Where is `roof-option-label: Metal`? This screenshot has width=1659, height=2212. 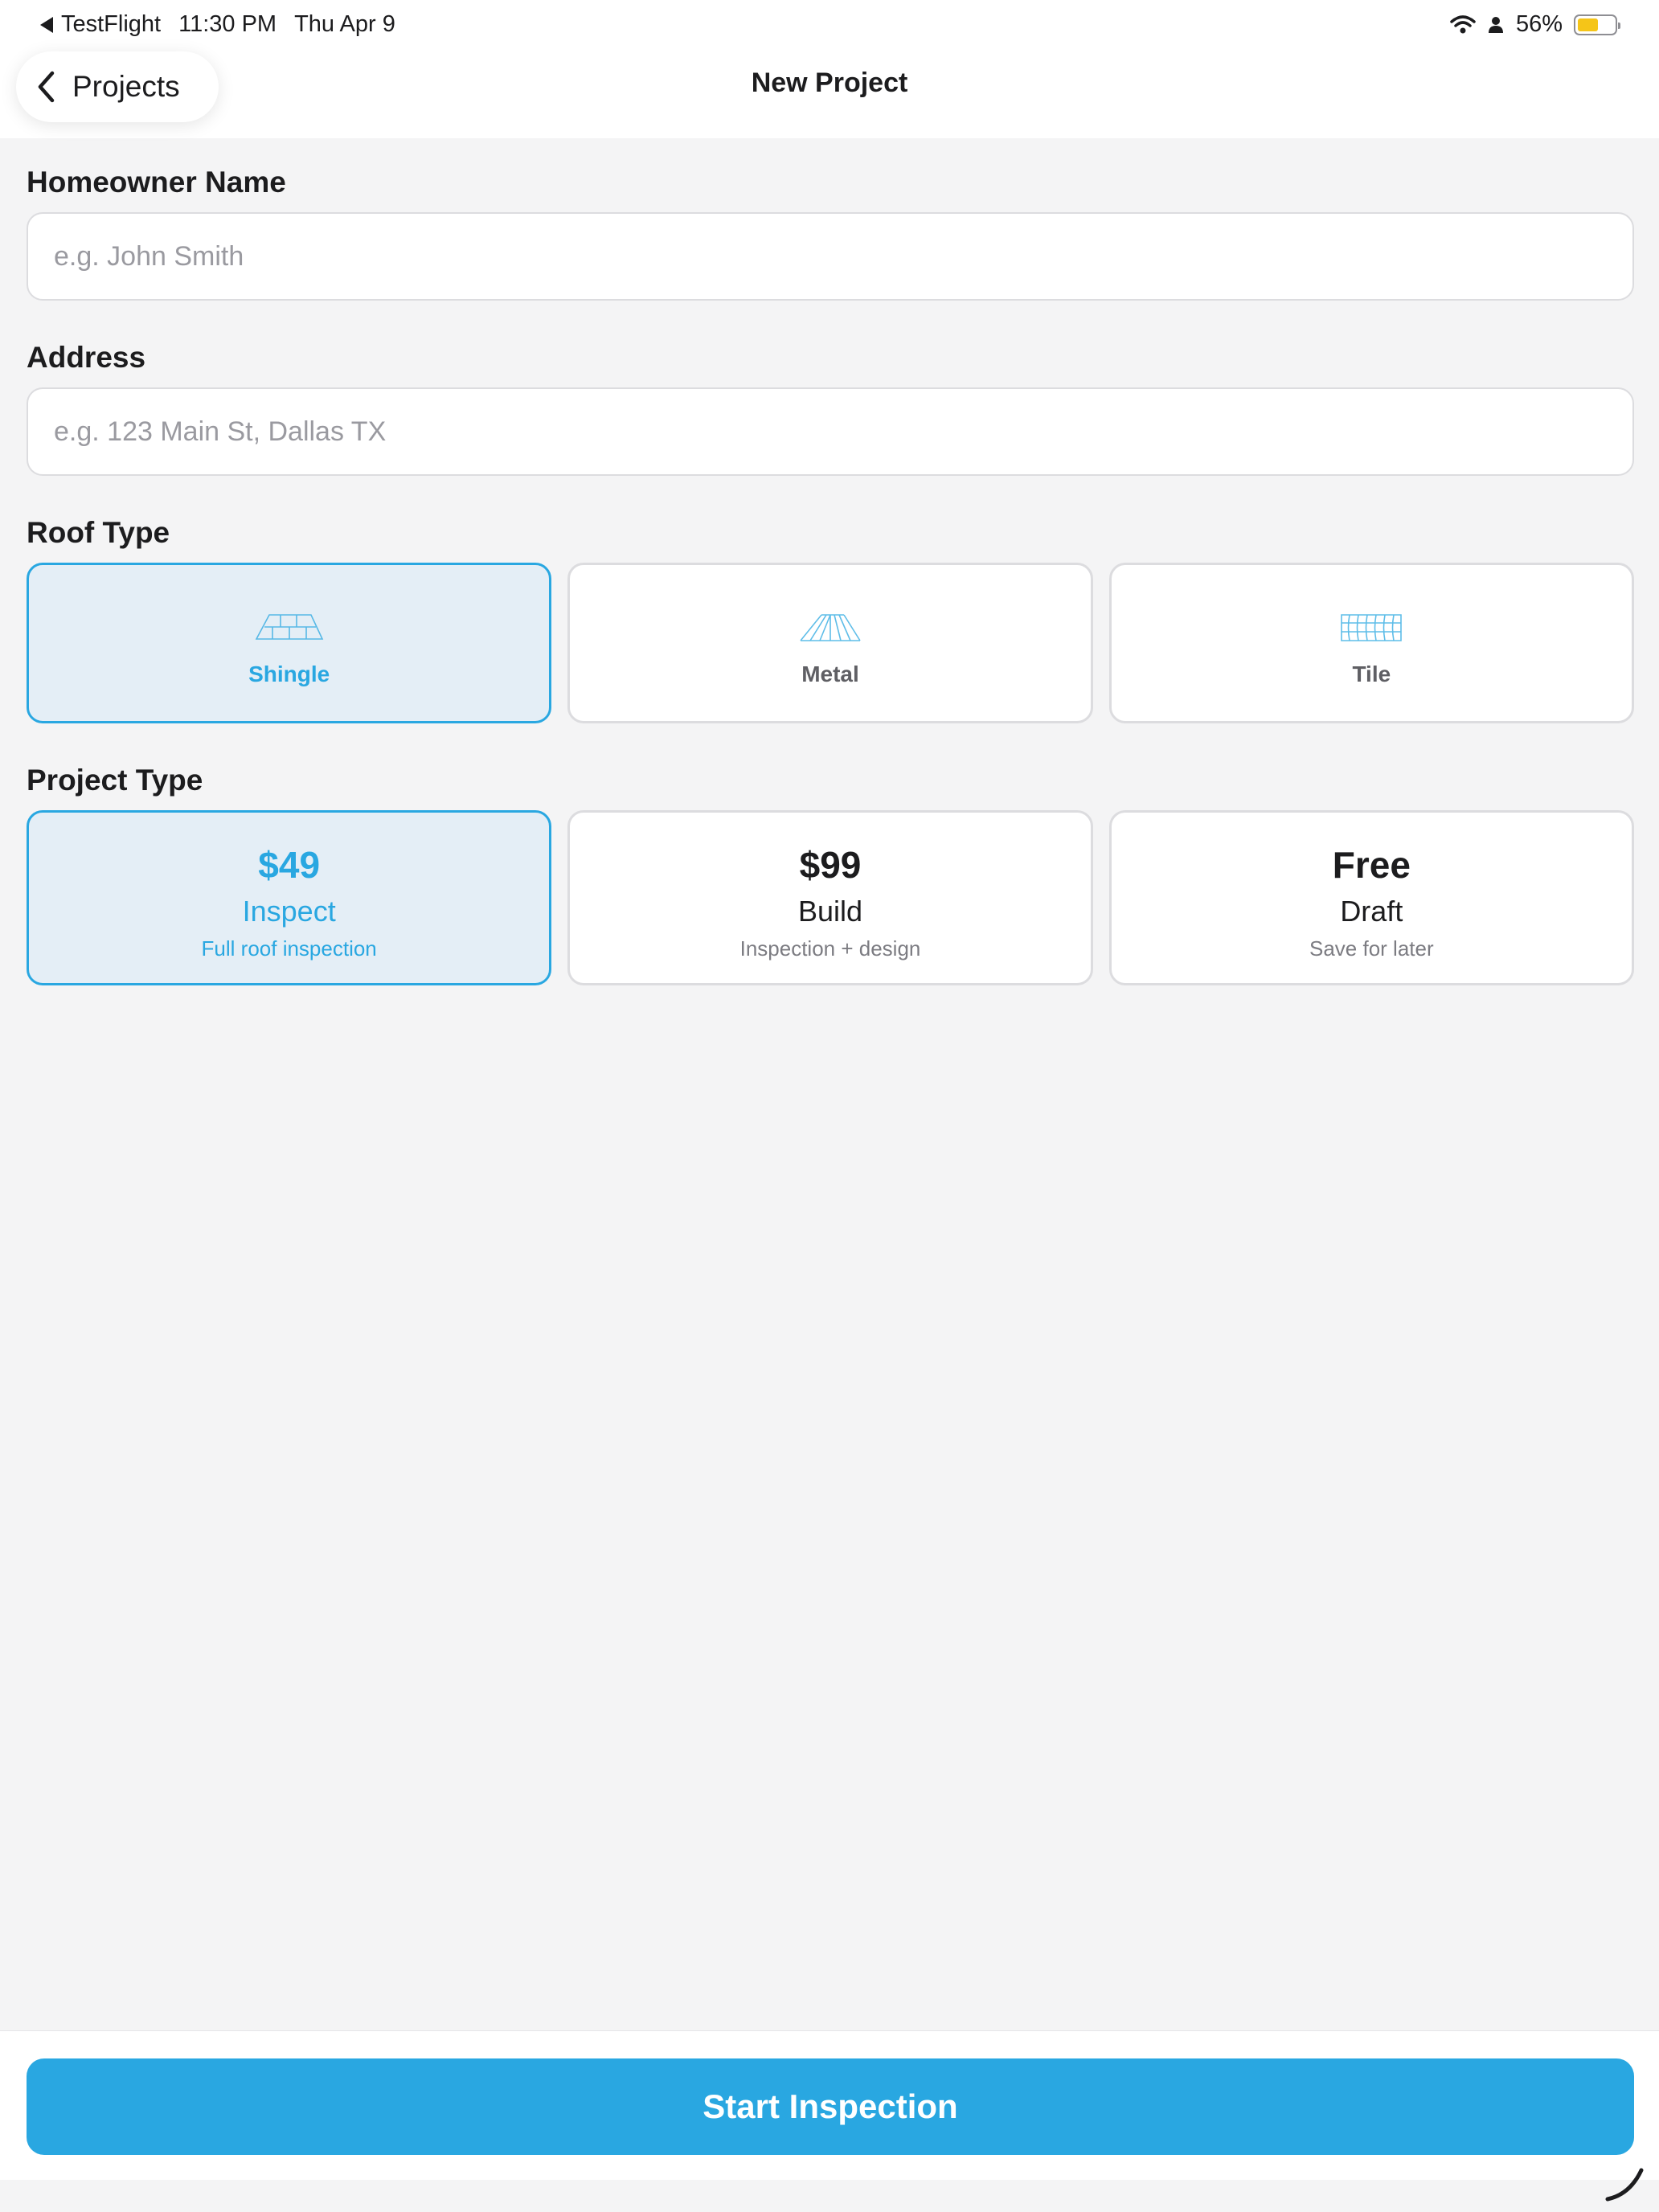 roof-option-label: Metal is located at coordinates (830, 674).